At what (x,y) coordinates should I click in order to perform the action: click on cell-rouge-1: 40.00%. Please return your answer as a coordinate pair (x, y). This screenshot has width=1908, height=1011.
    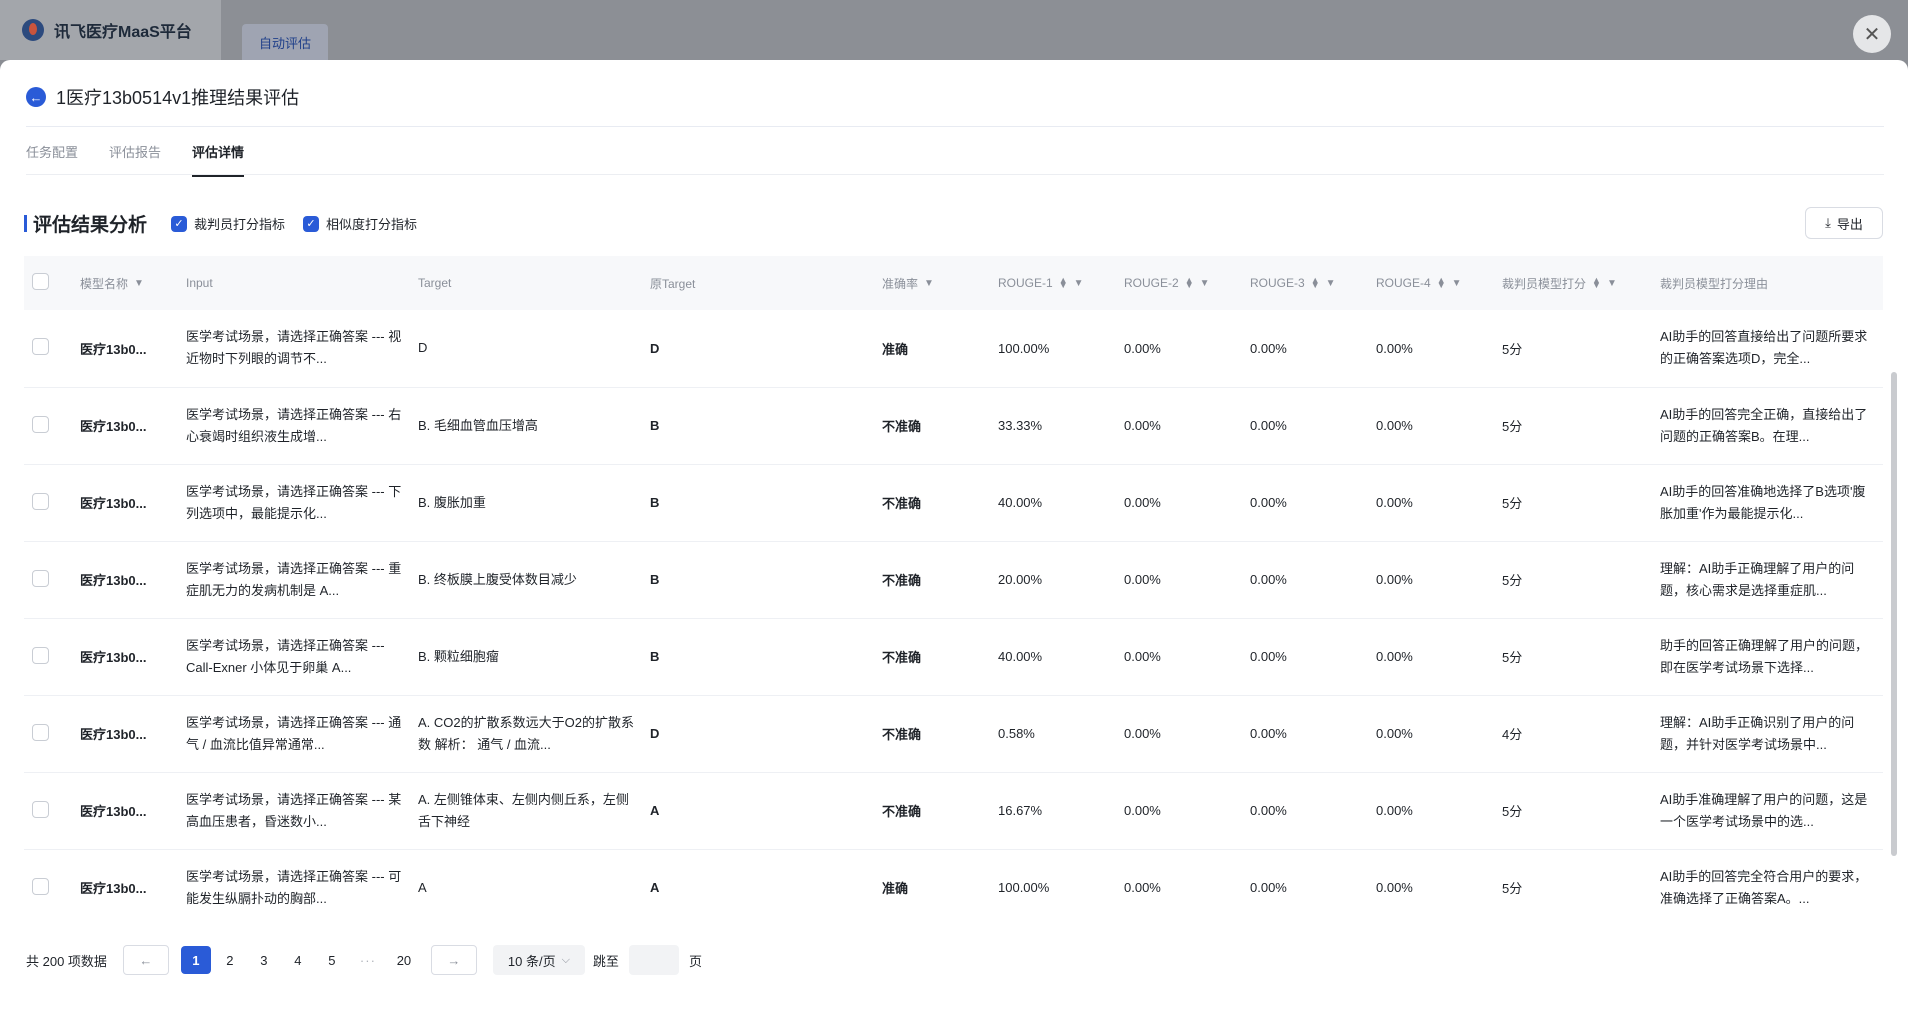
    Looking at the image, I should click on (1020, 656).